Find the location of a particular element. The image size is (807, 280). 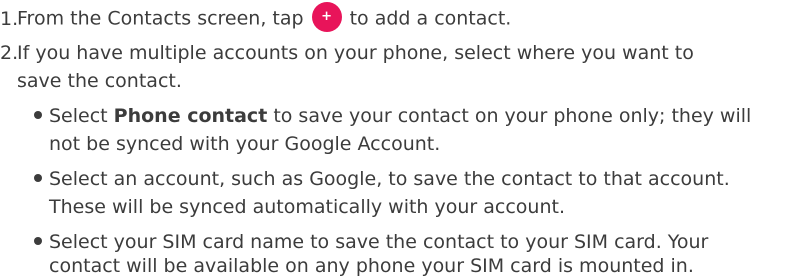

step-1-text-after: to add a contact. is located at coordinates (430, 18).